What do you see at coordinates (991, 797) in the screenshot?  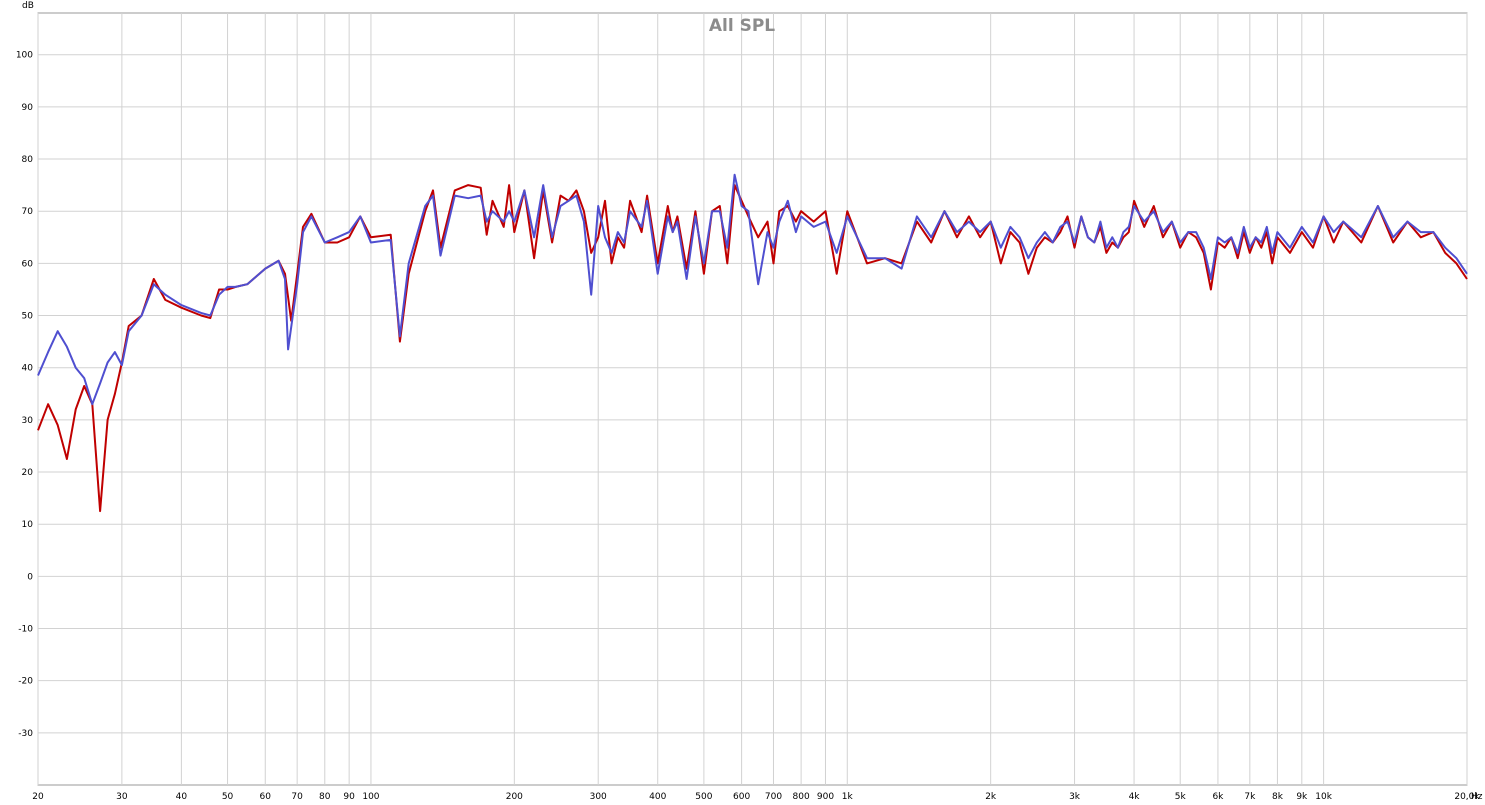 I see `x-tick-label: 2k` at bounding box center [991, 797].